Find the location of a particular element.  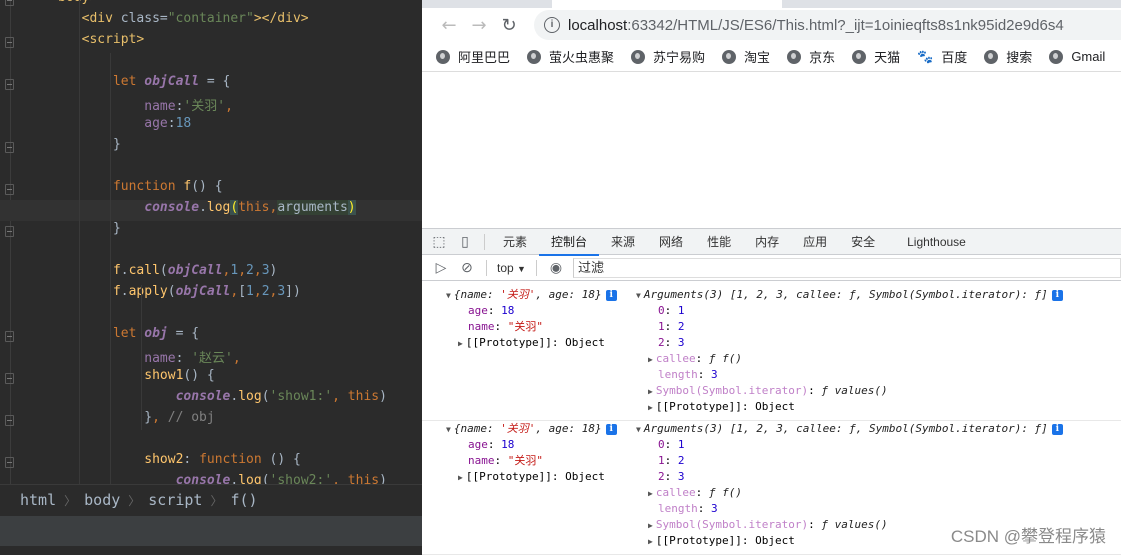

context-select: top ▼ is located at coordinates (511, 268).